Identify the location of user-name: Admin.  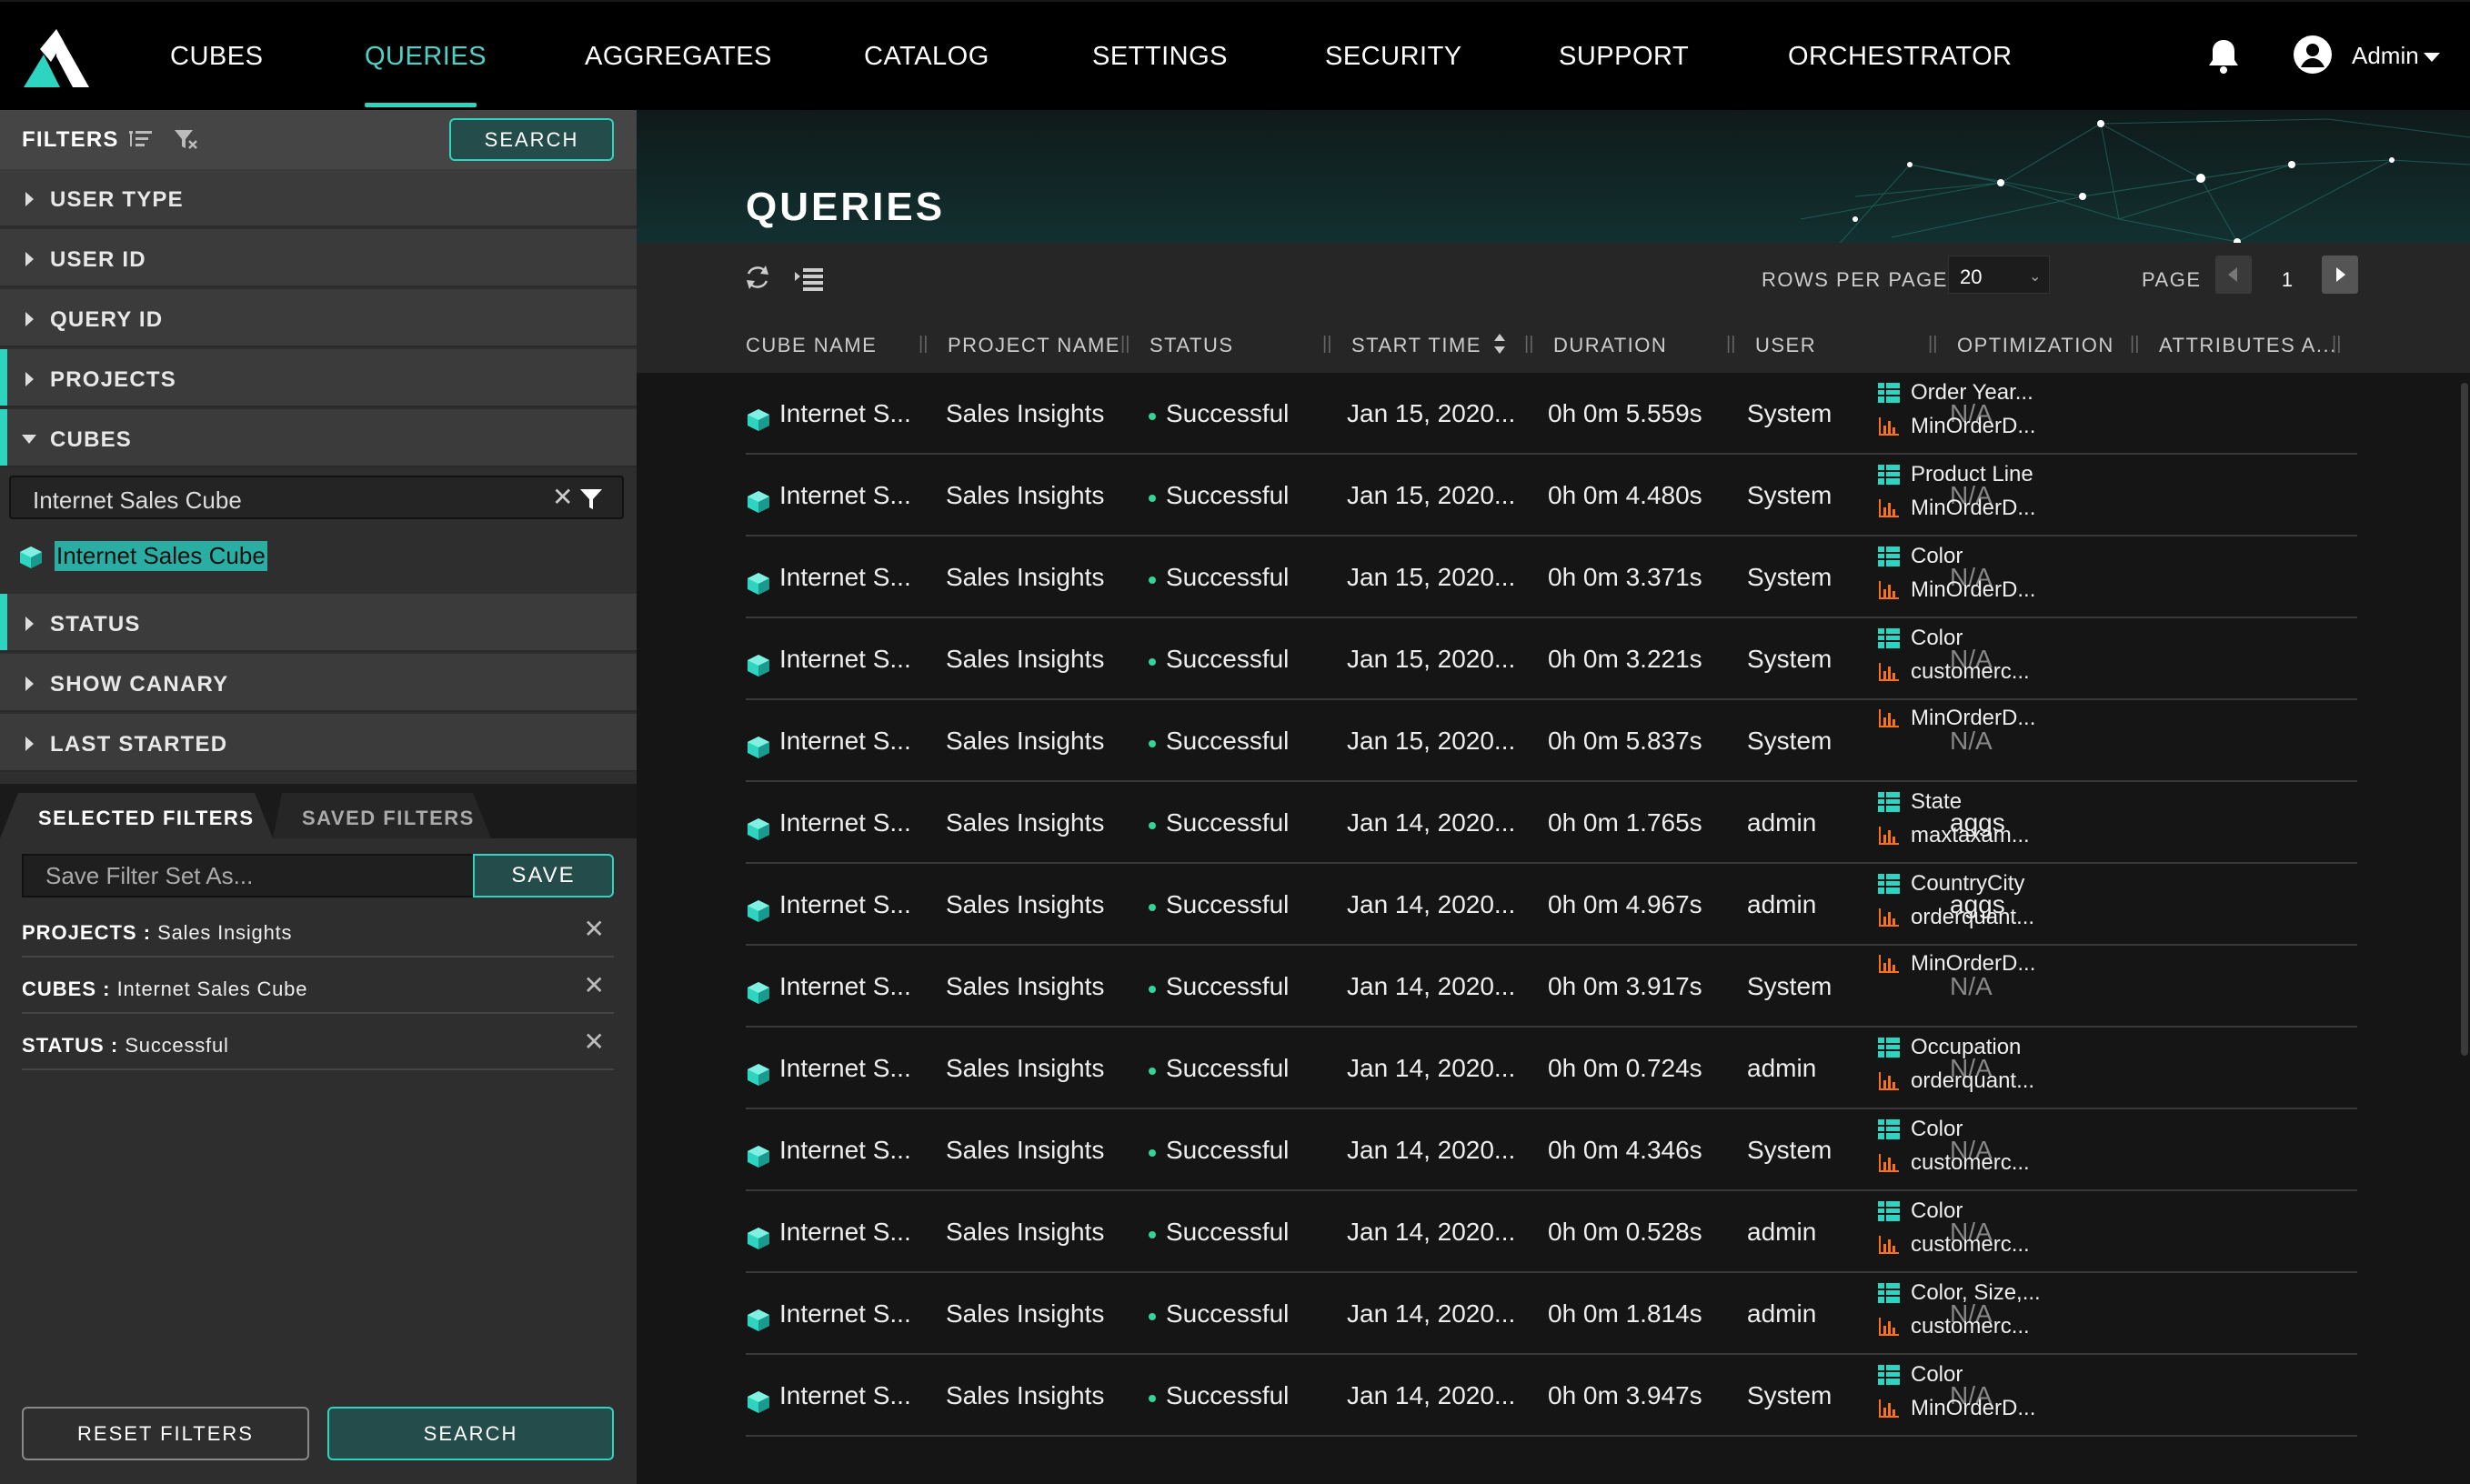
(2385, 56).